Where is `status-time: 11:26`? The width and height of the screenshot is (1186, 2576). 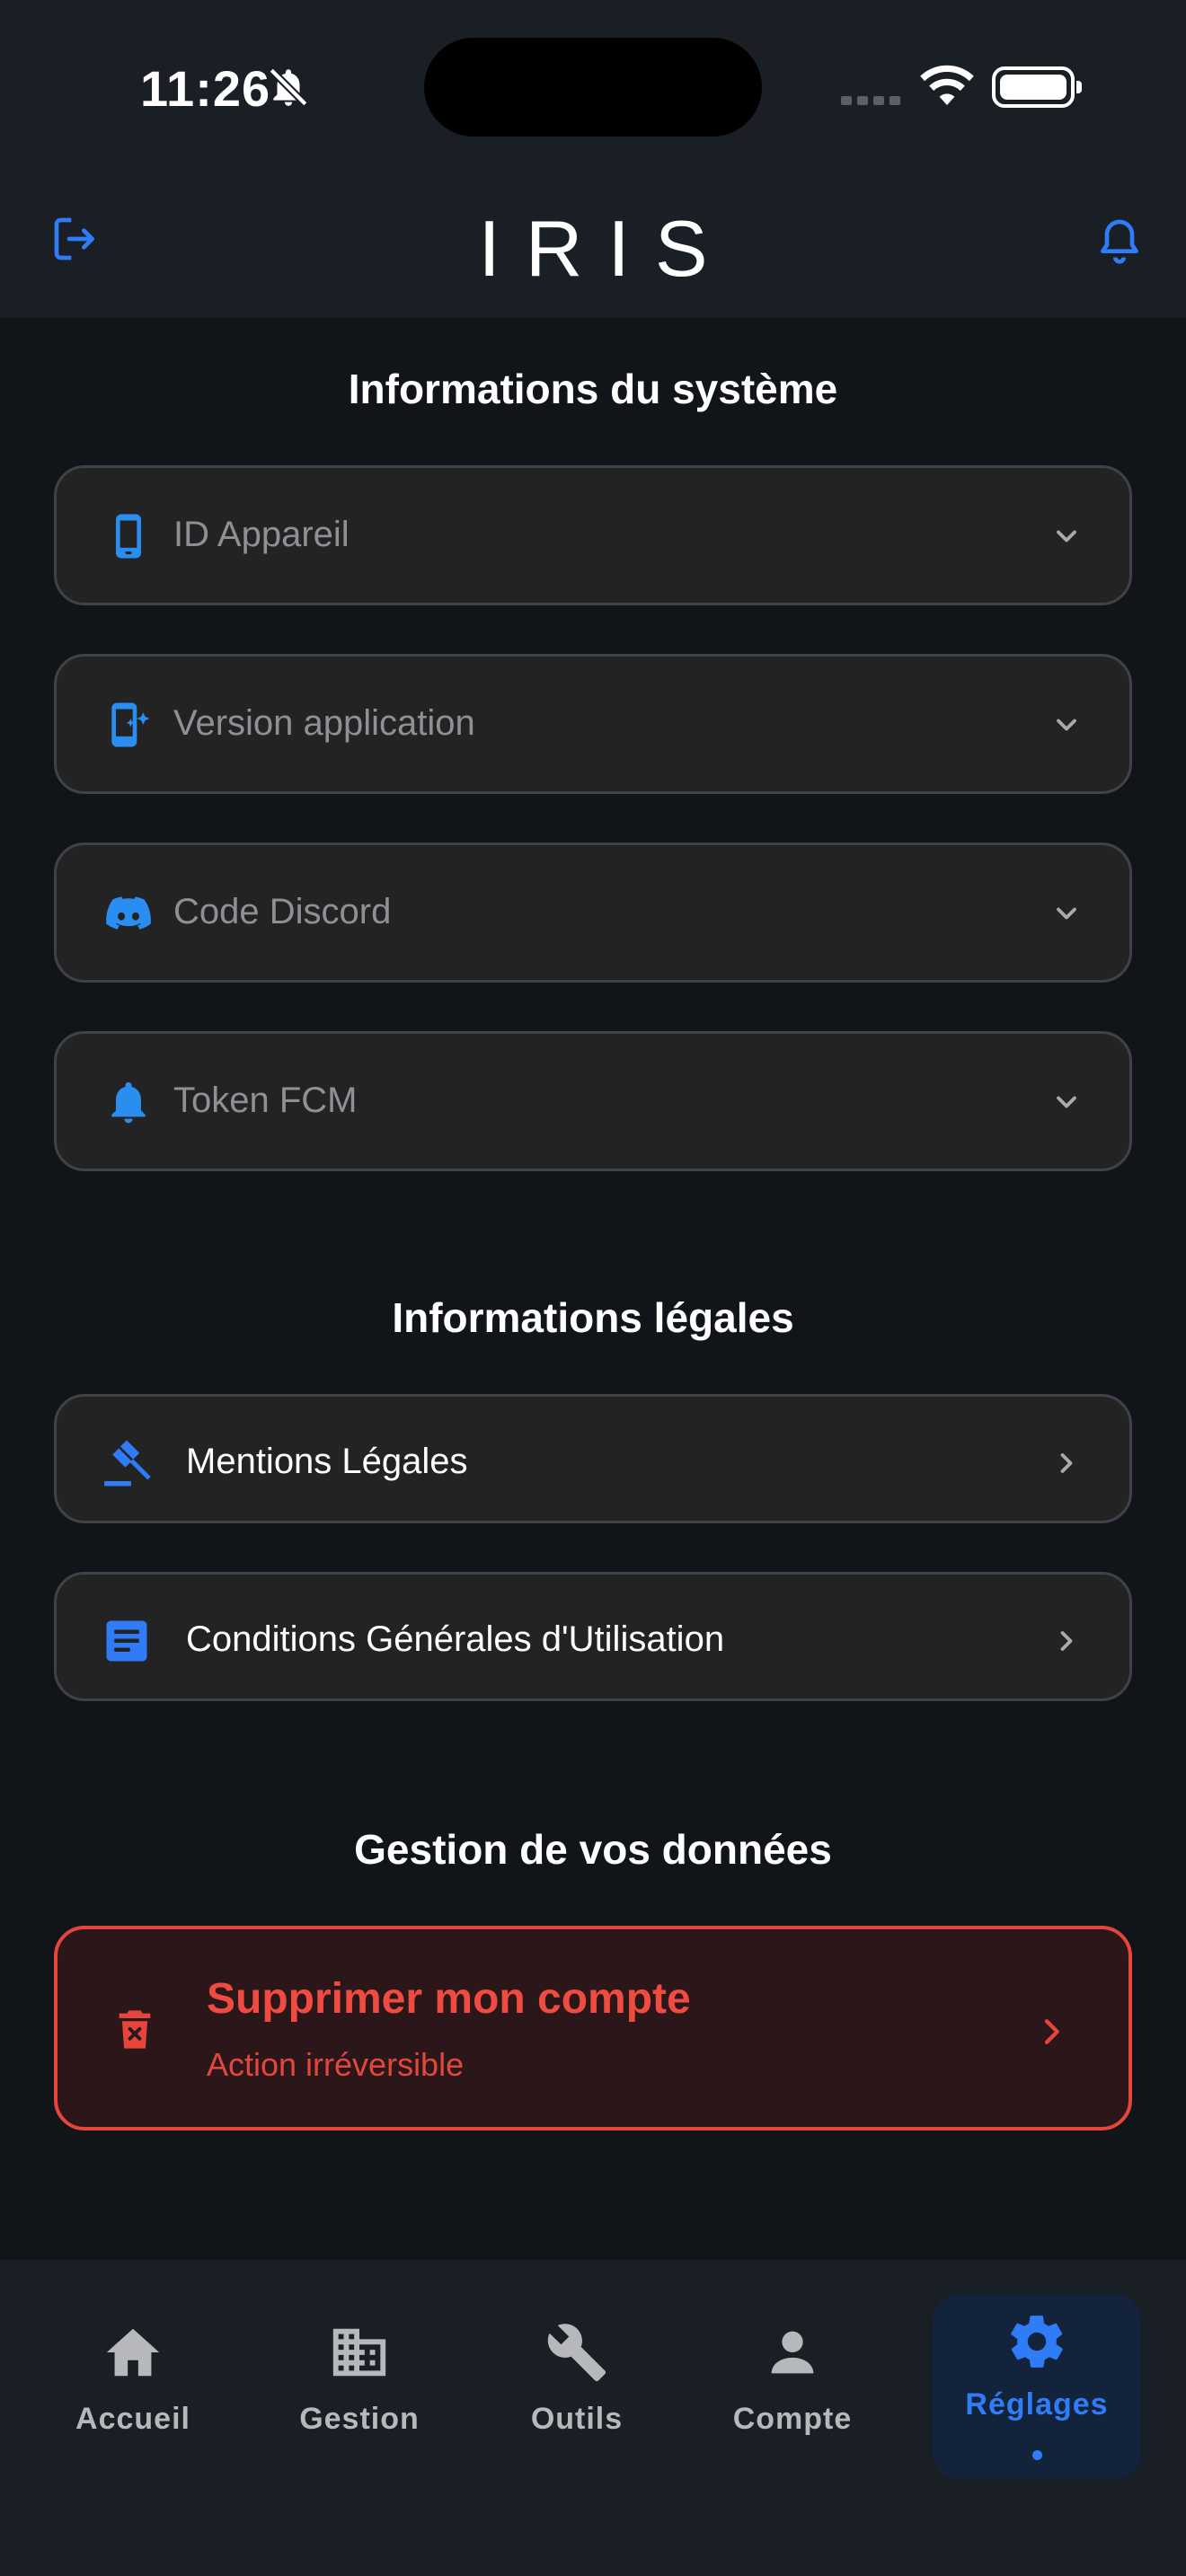
status-time: 11:26 is located at coordinates (205, 88).